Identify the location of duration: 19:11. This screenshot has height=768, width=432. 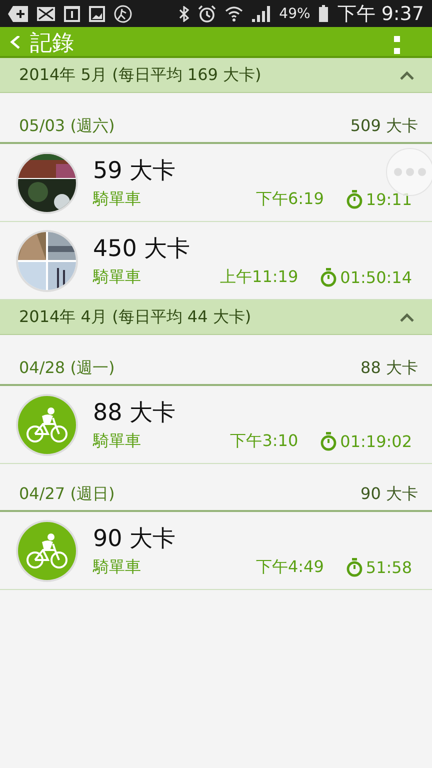
(389, 199).